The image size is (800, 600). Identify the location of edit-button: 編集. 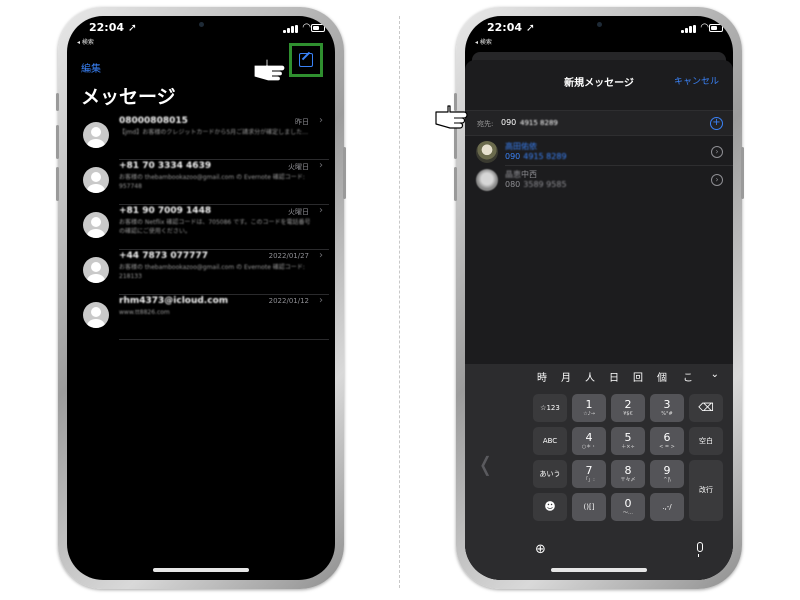
(91, 67).